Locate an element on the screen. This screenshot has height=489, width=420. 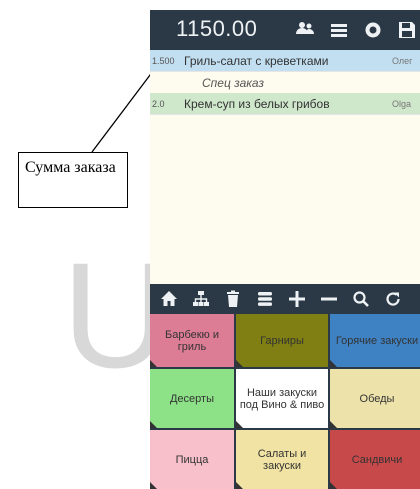
category-label: Пицца is located at coordinates (192, 459).